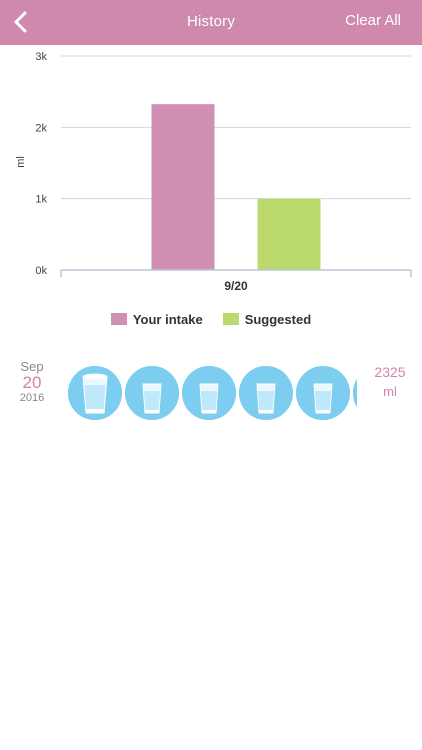  I want to click on legend-item-suggested: Suggested, so click(267, 319).